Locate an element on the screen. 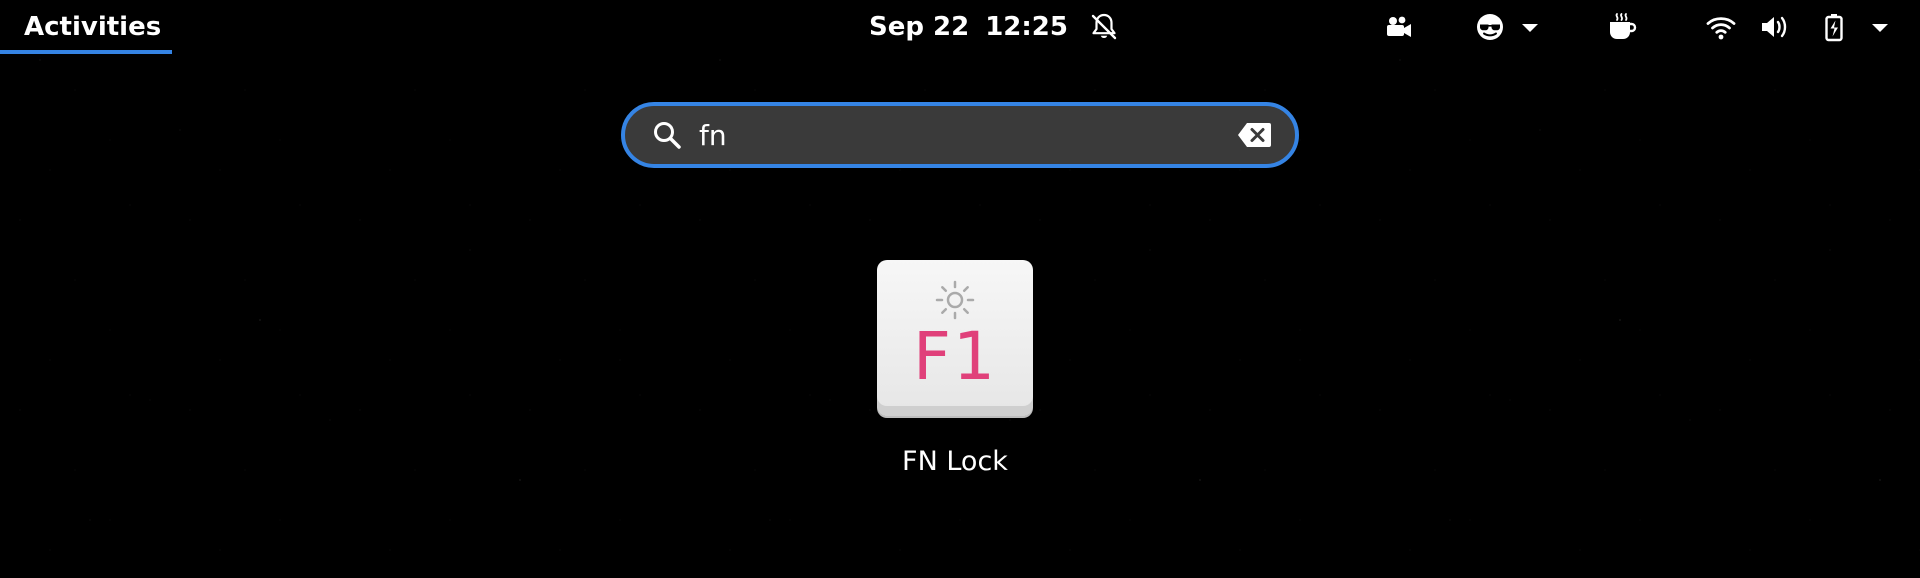 The height and width of the screenshot is (578, 1920). search-bar is located at coordinates (960, 135).